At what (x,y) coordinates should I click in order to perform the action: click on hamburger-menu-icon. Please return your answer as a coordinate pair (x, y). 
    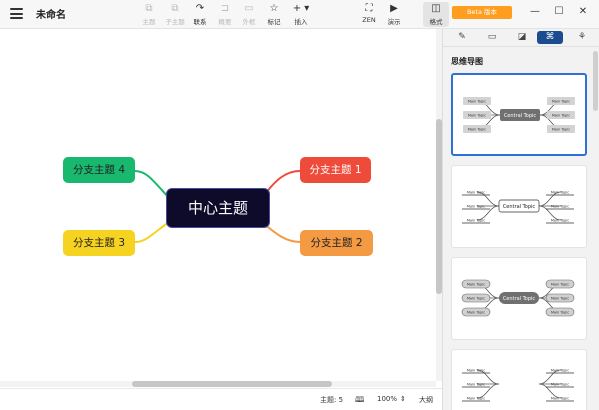
    Looking at the image, I should click on (16, 13).